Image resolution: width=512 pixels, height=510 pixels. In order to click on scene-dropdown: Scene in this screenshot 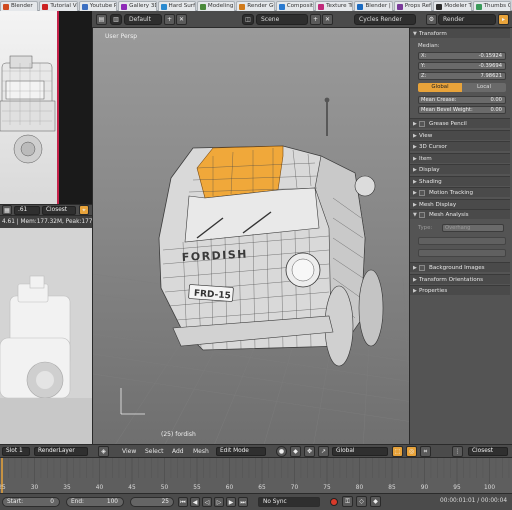, I will do `click(282, 19)`.